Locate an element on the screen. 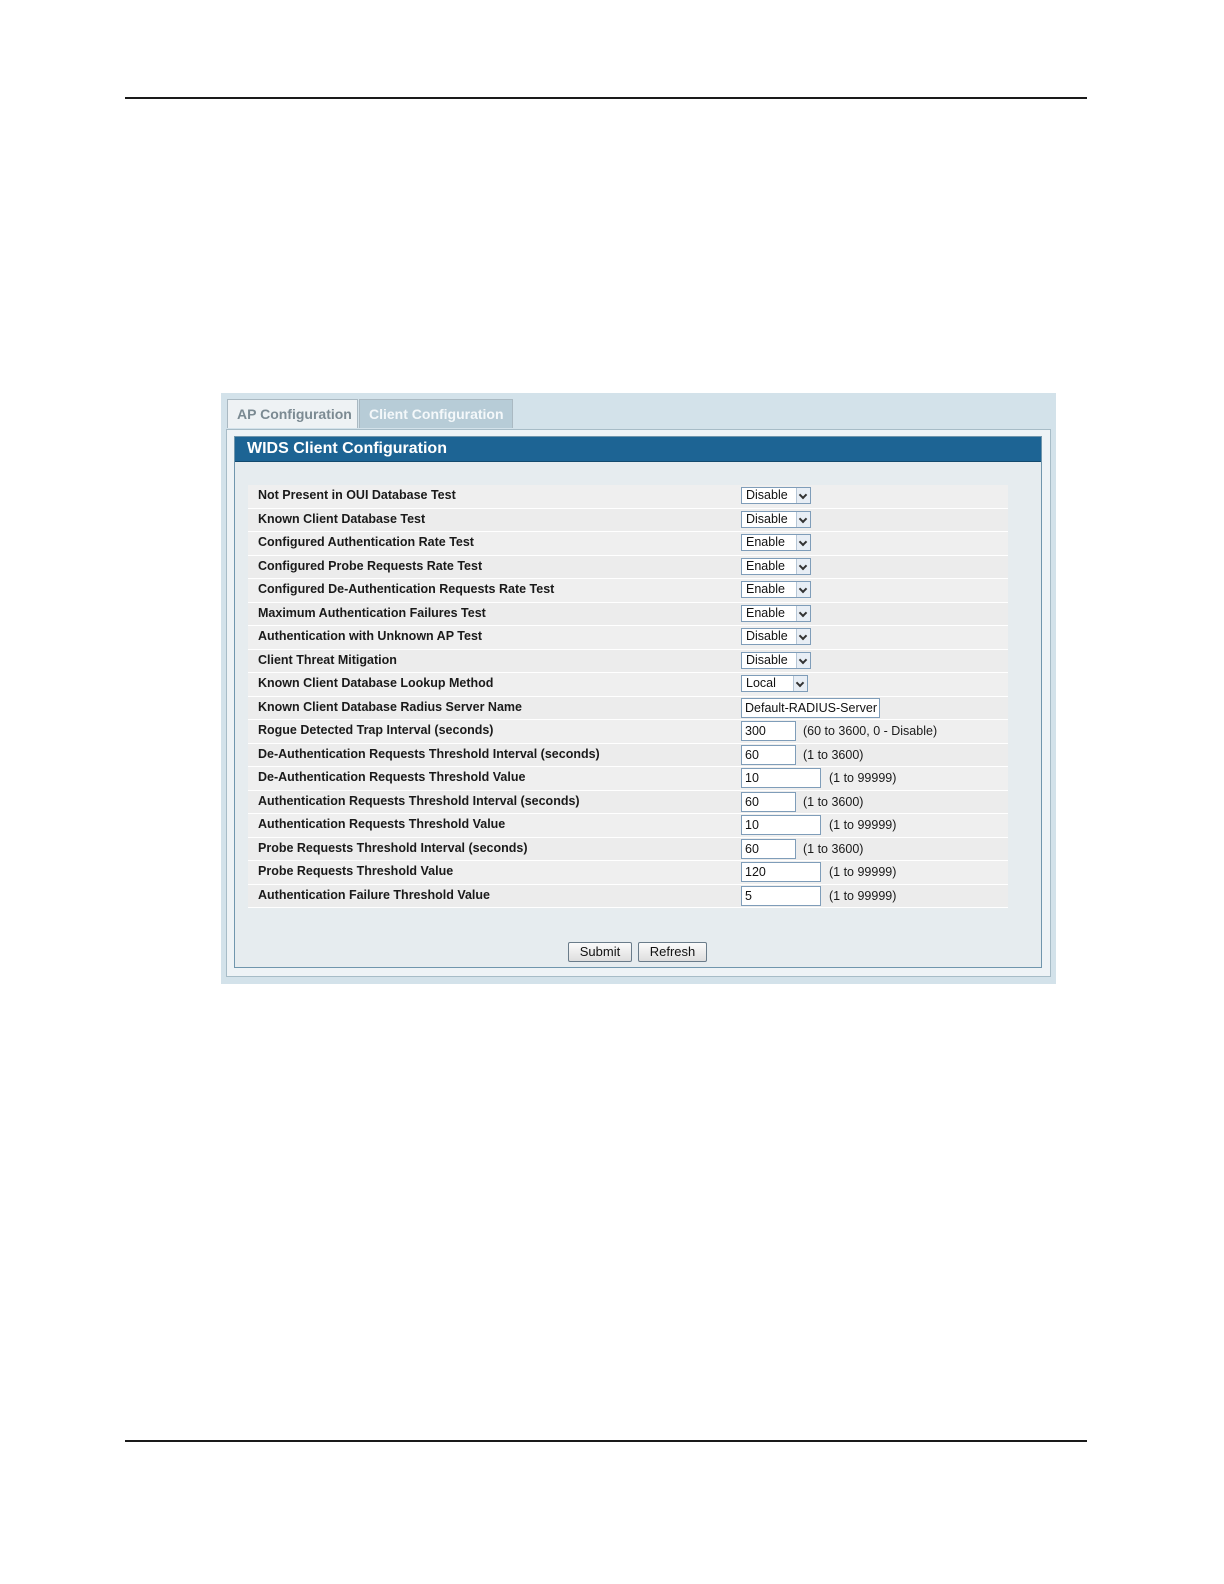 Image resolution: width=1224 pixels, height=1584 pixels. row-label: Authentication Failure Threshold Value is located at coordinates (374, 894).